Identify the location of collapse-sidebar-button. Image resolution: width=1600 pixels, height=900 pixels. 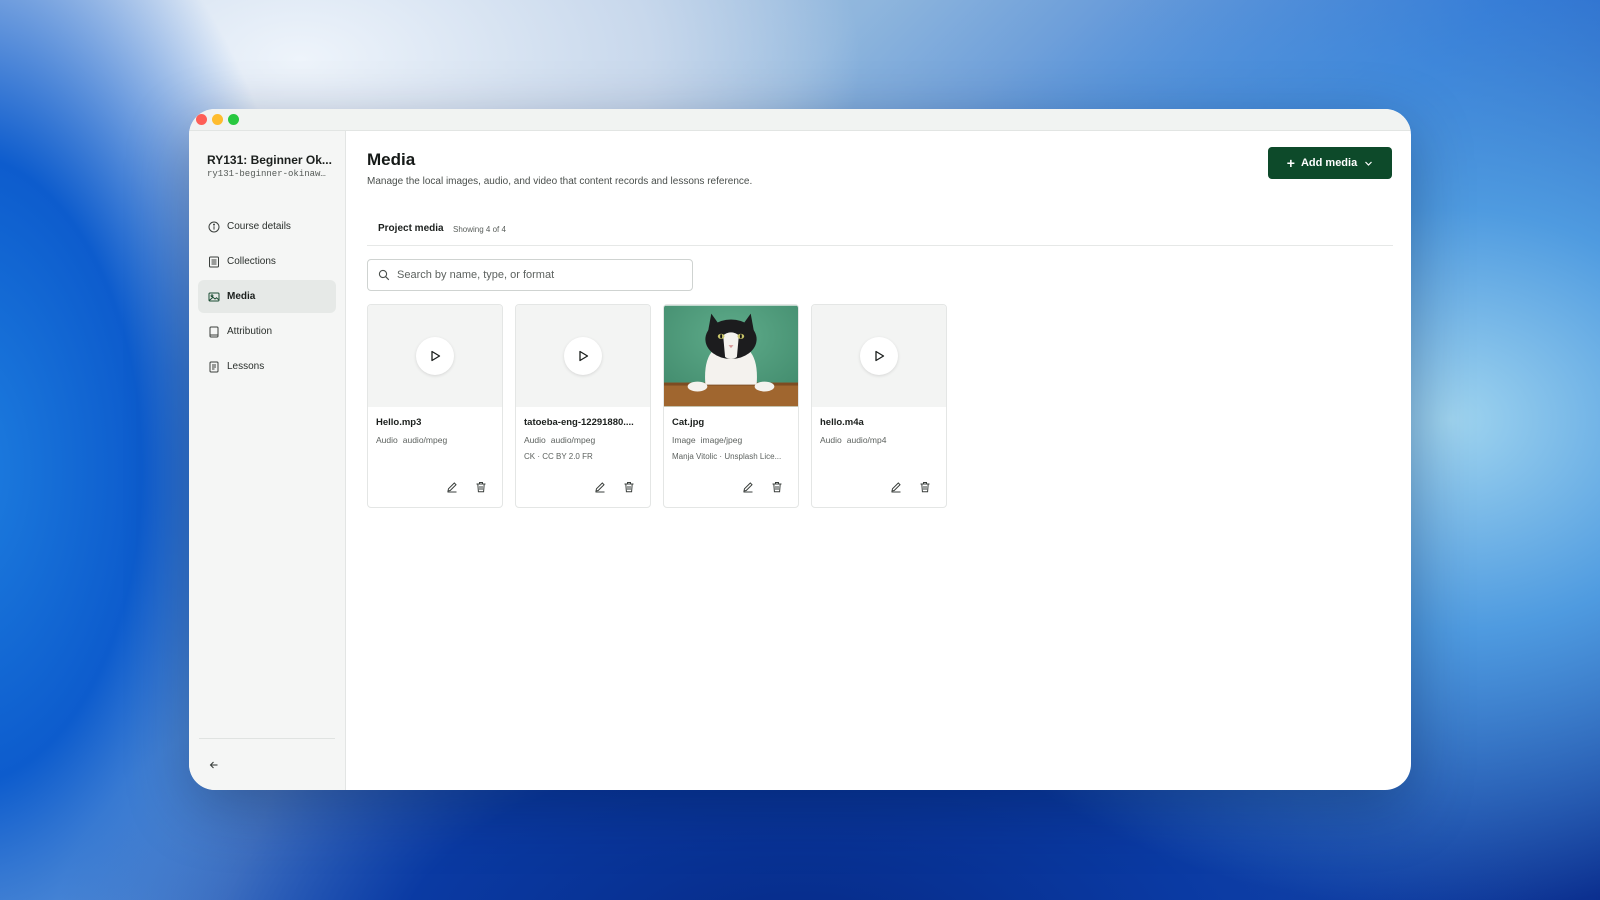
(214, 765).